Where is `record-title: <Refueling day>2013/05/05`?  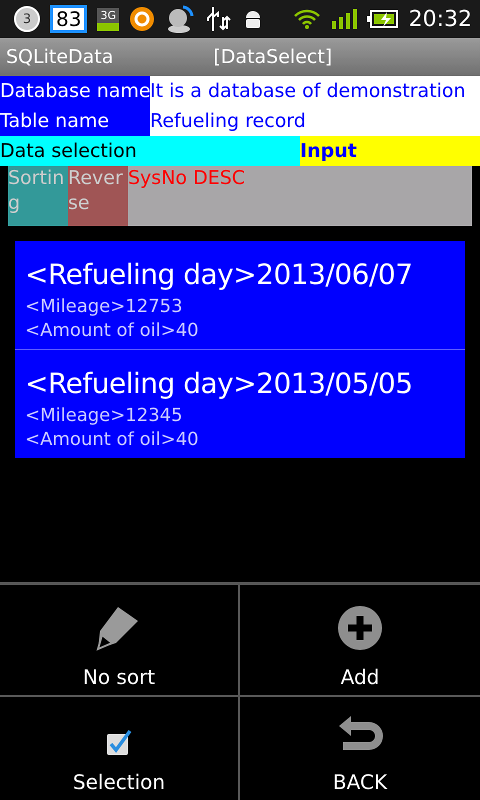 record-title: <Refueling day>2013/05/05 is located at coordinates (219, 384).